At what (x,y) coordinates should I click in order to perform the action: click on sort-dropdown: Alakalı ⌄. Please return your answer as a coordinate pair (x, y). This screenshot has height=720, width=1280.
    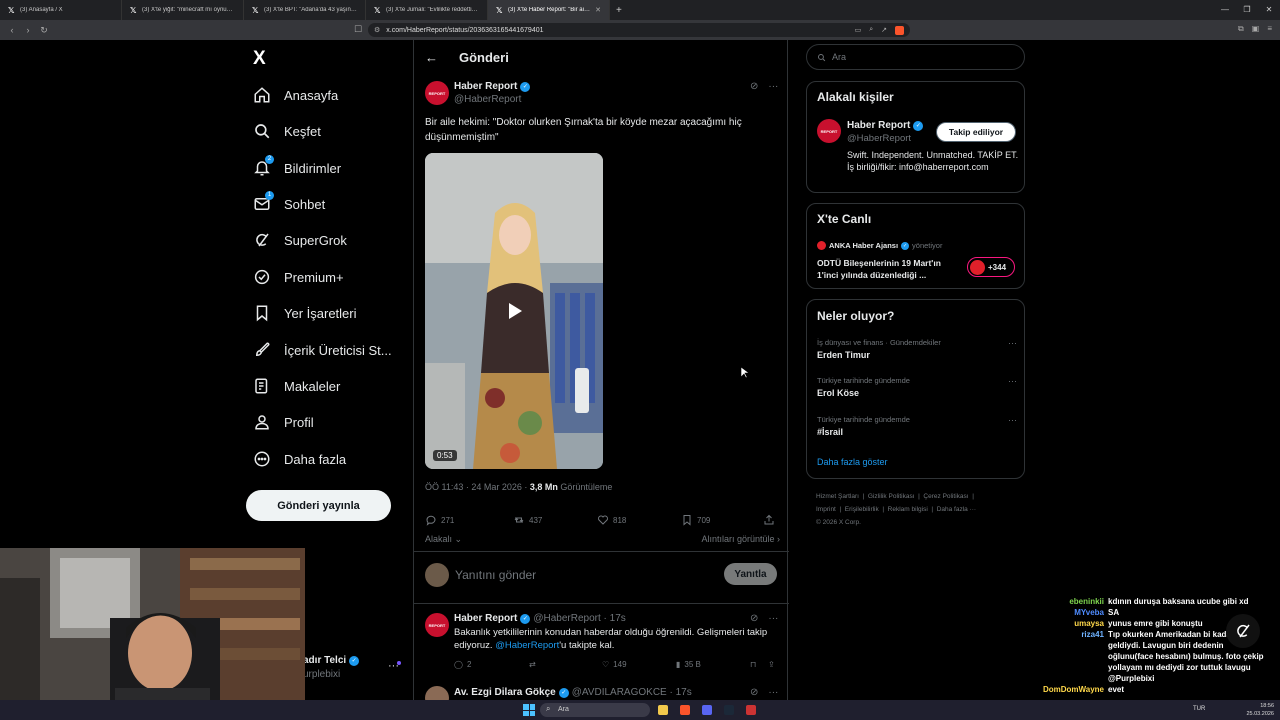
    Looking at the image, I should click on (443, 539).